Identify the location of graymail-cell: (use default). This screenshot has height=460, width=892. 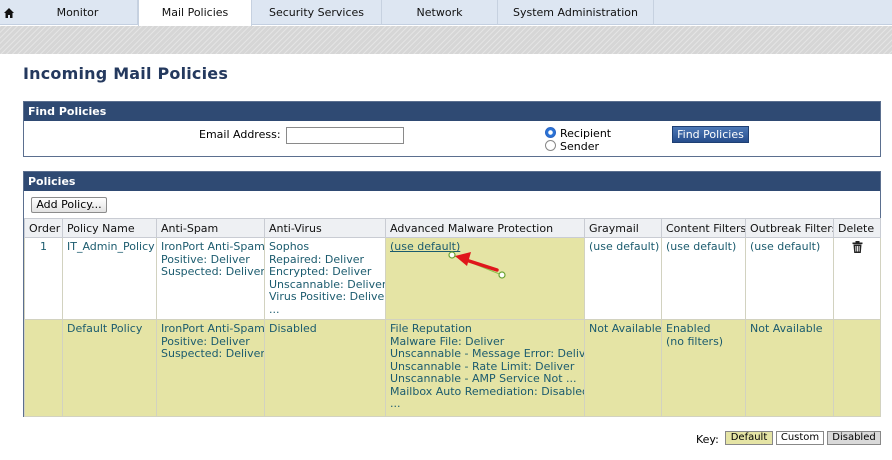
(623, 278).